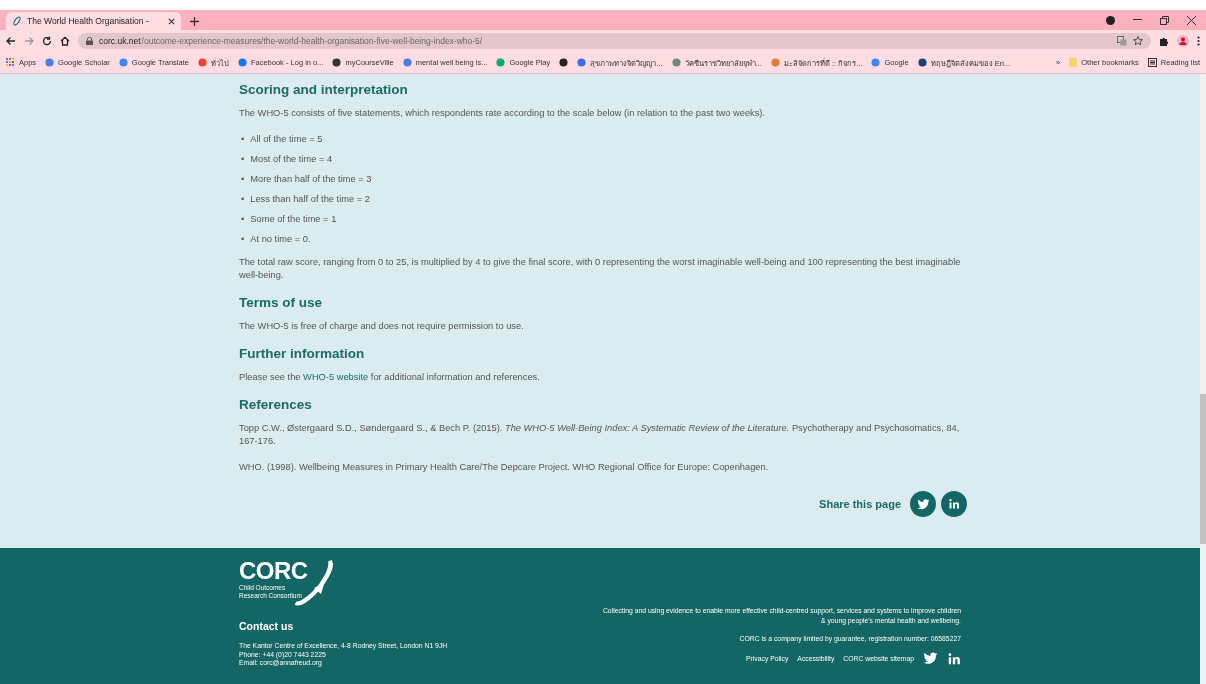  I want to click on section-heading: References, so click(276, 404).